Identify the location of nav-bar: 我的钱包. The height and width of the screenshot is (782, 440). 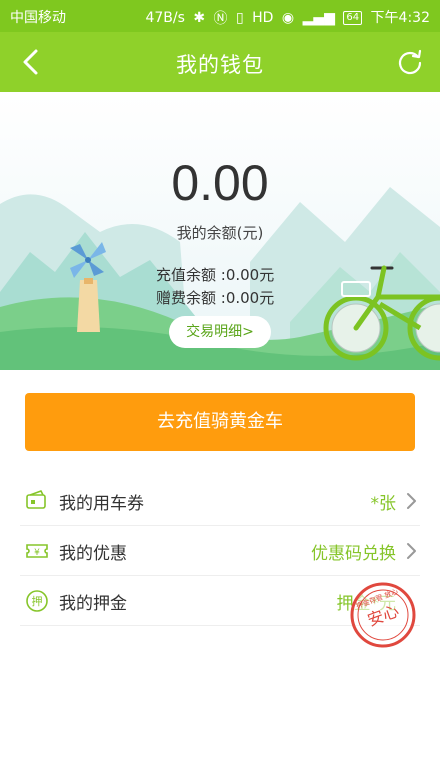
(220, 62).